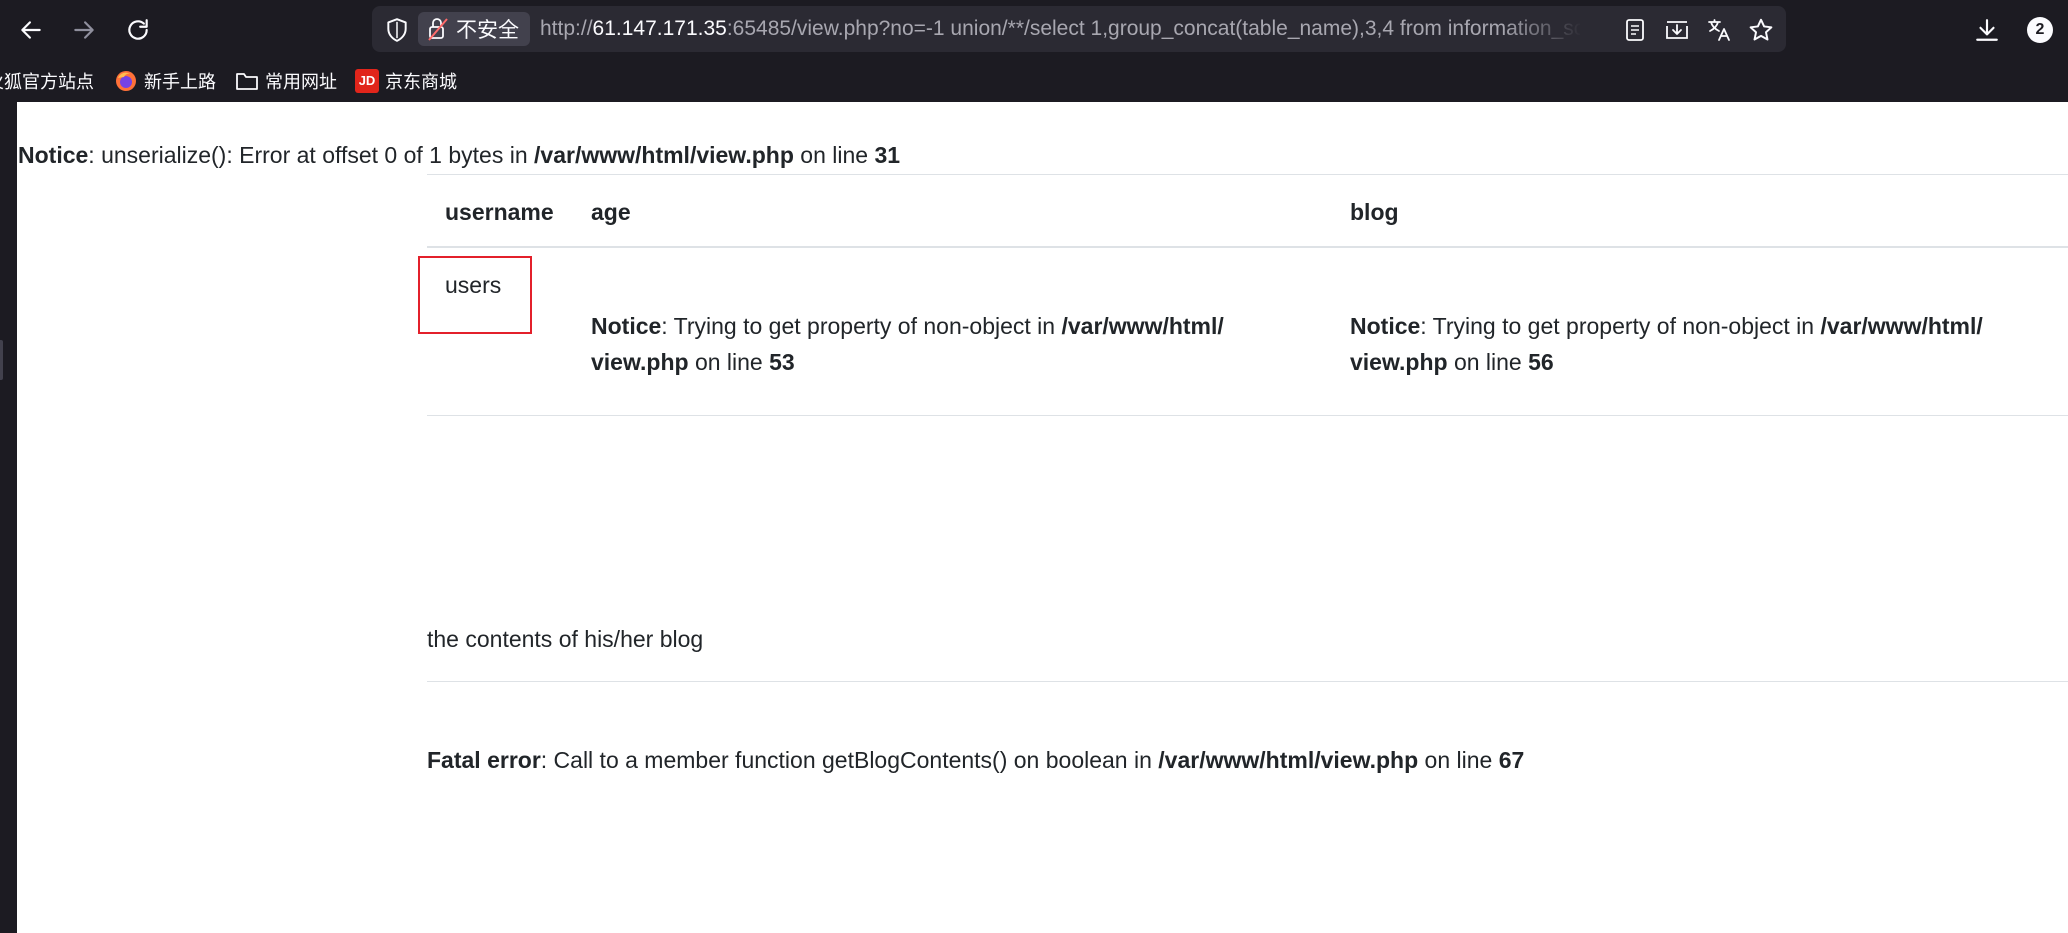 The width and height of the screenshot is (2068, 933). What do you see at coordinates (1247, 174) in the screenshot?
I see `table-top-border` at bounding box center [1247, 174].